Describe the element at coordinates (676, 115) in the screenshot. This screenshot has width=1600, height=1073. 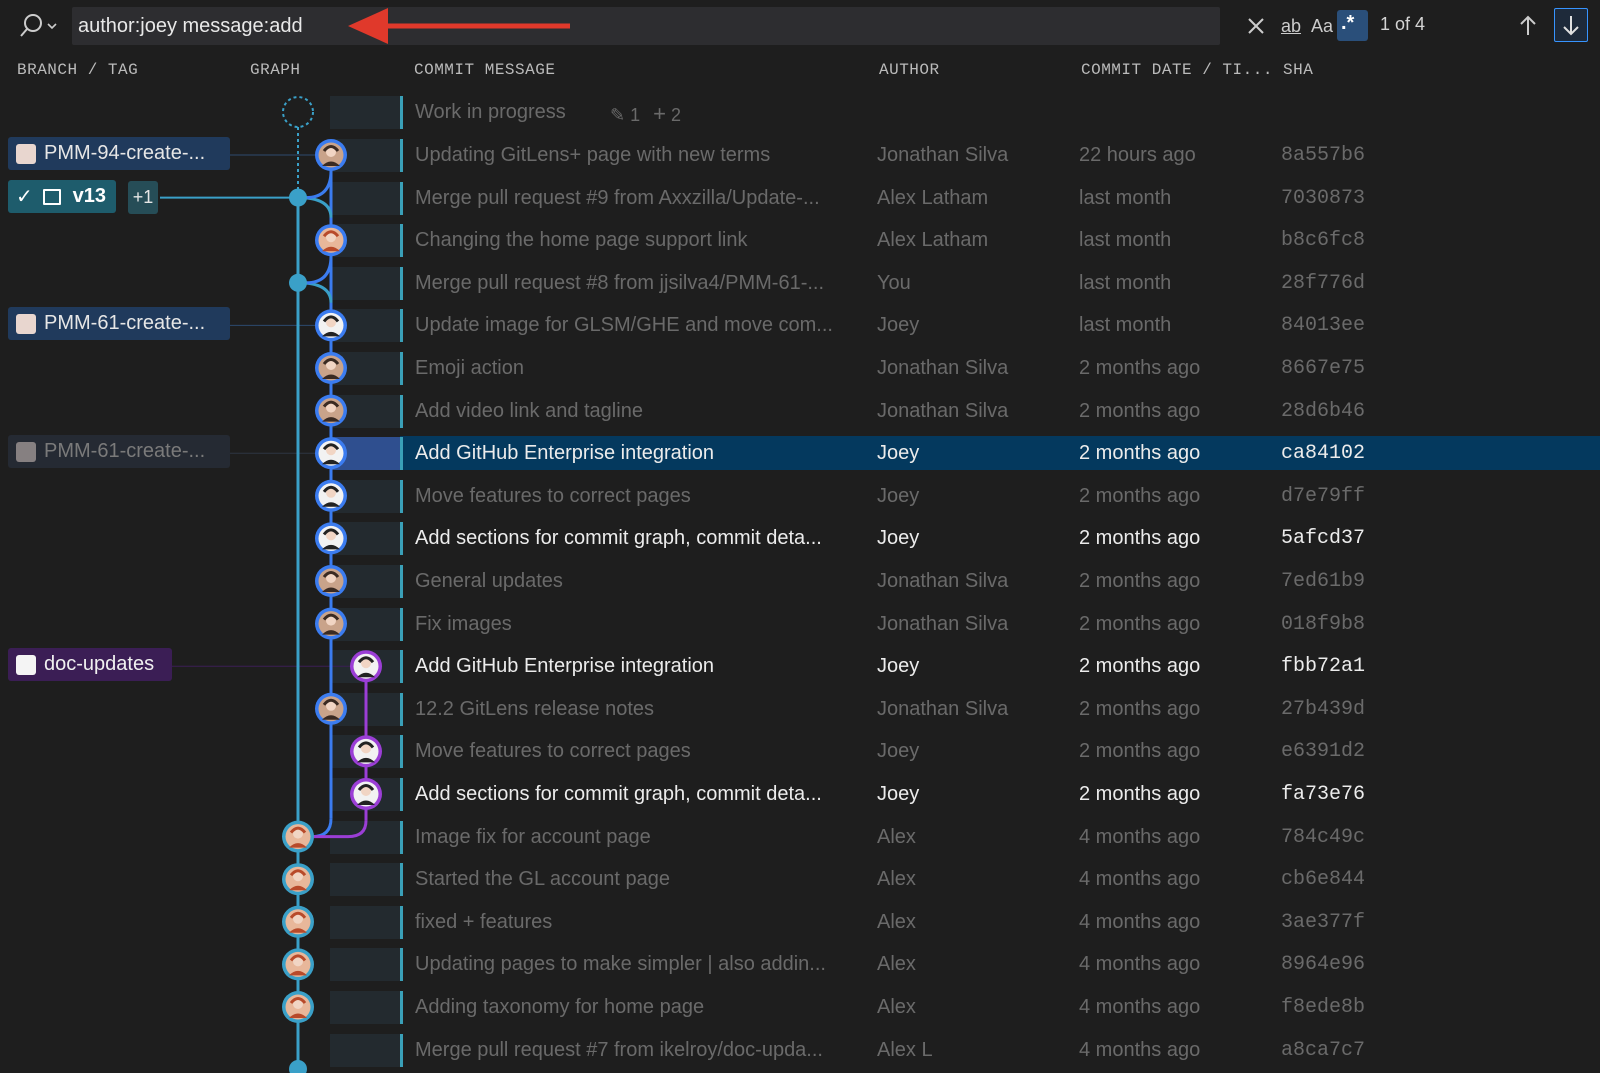
I see `added-count: 2` at that location.